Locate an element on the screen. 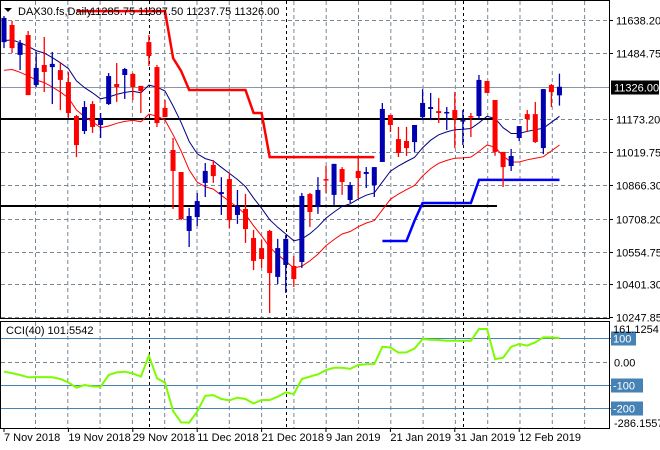 The height and width of the screenshot is (450, 660). price-axis-label: 11484.75 is located at coordinates (638, 55).